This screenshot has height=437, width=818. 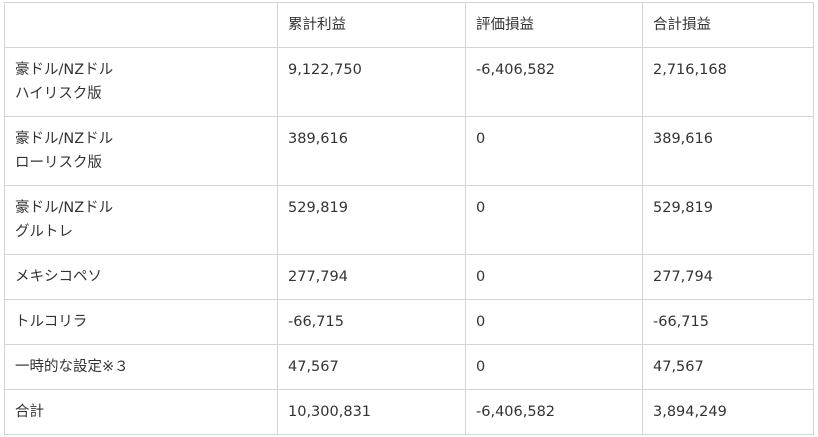 What do you see at coordinates (728, 151) in the screenshot?
I see `cell-total: 389,616` at bounding box center [728, 151].